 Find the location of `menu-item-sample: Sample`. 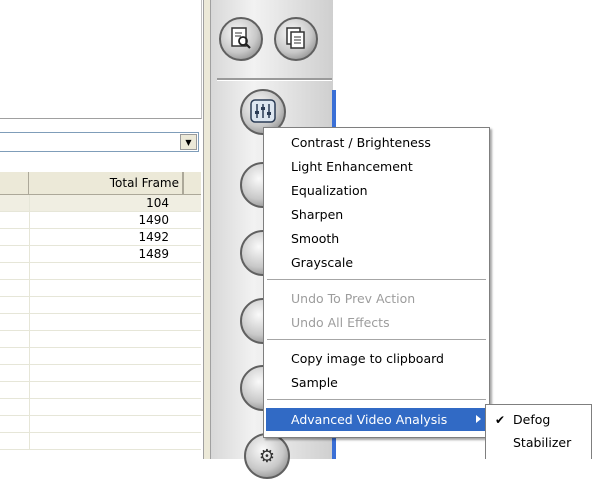

menu-item-sample: Sample is located at coordinates (376, 382).